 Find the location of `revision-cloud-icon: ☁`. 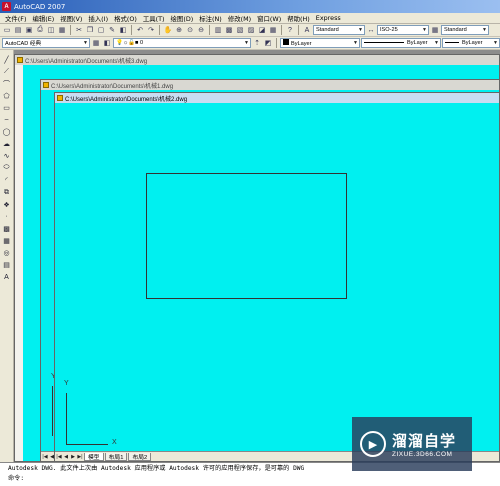

revision-cloud-icon: ☁ is located at coordinates (6, 144).